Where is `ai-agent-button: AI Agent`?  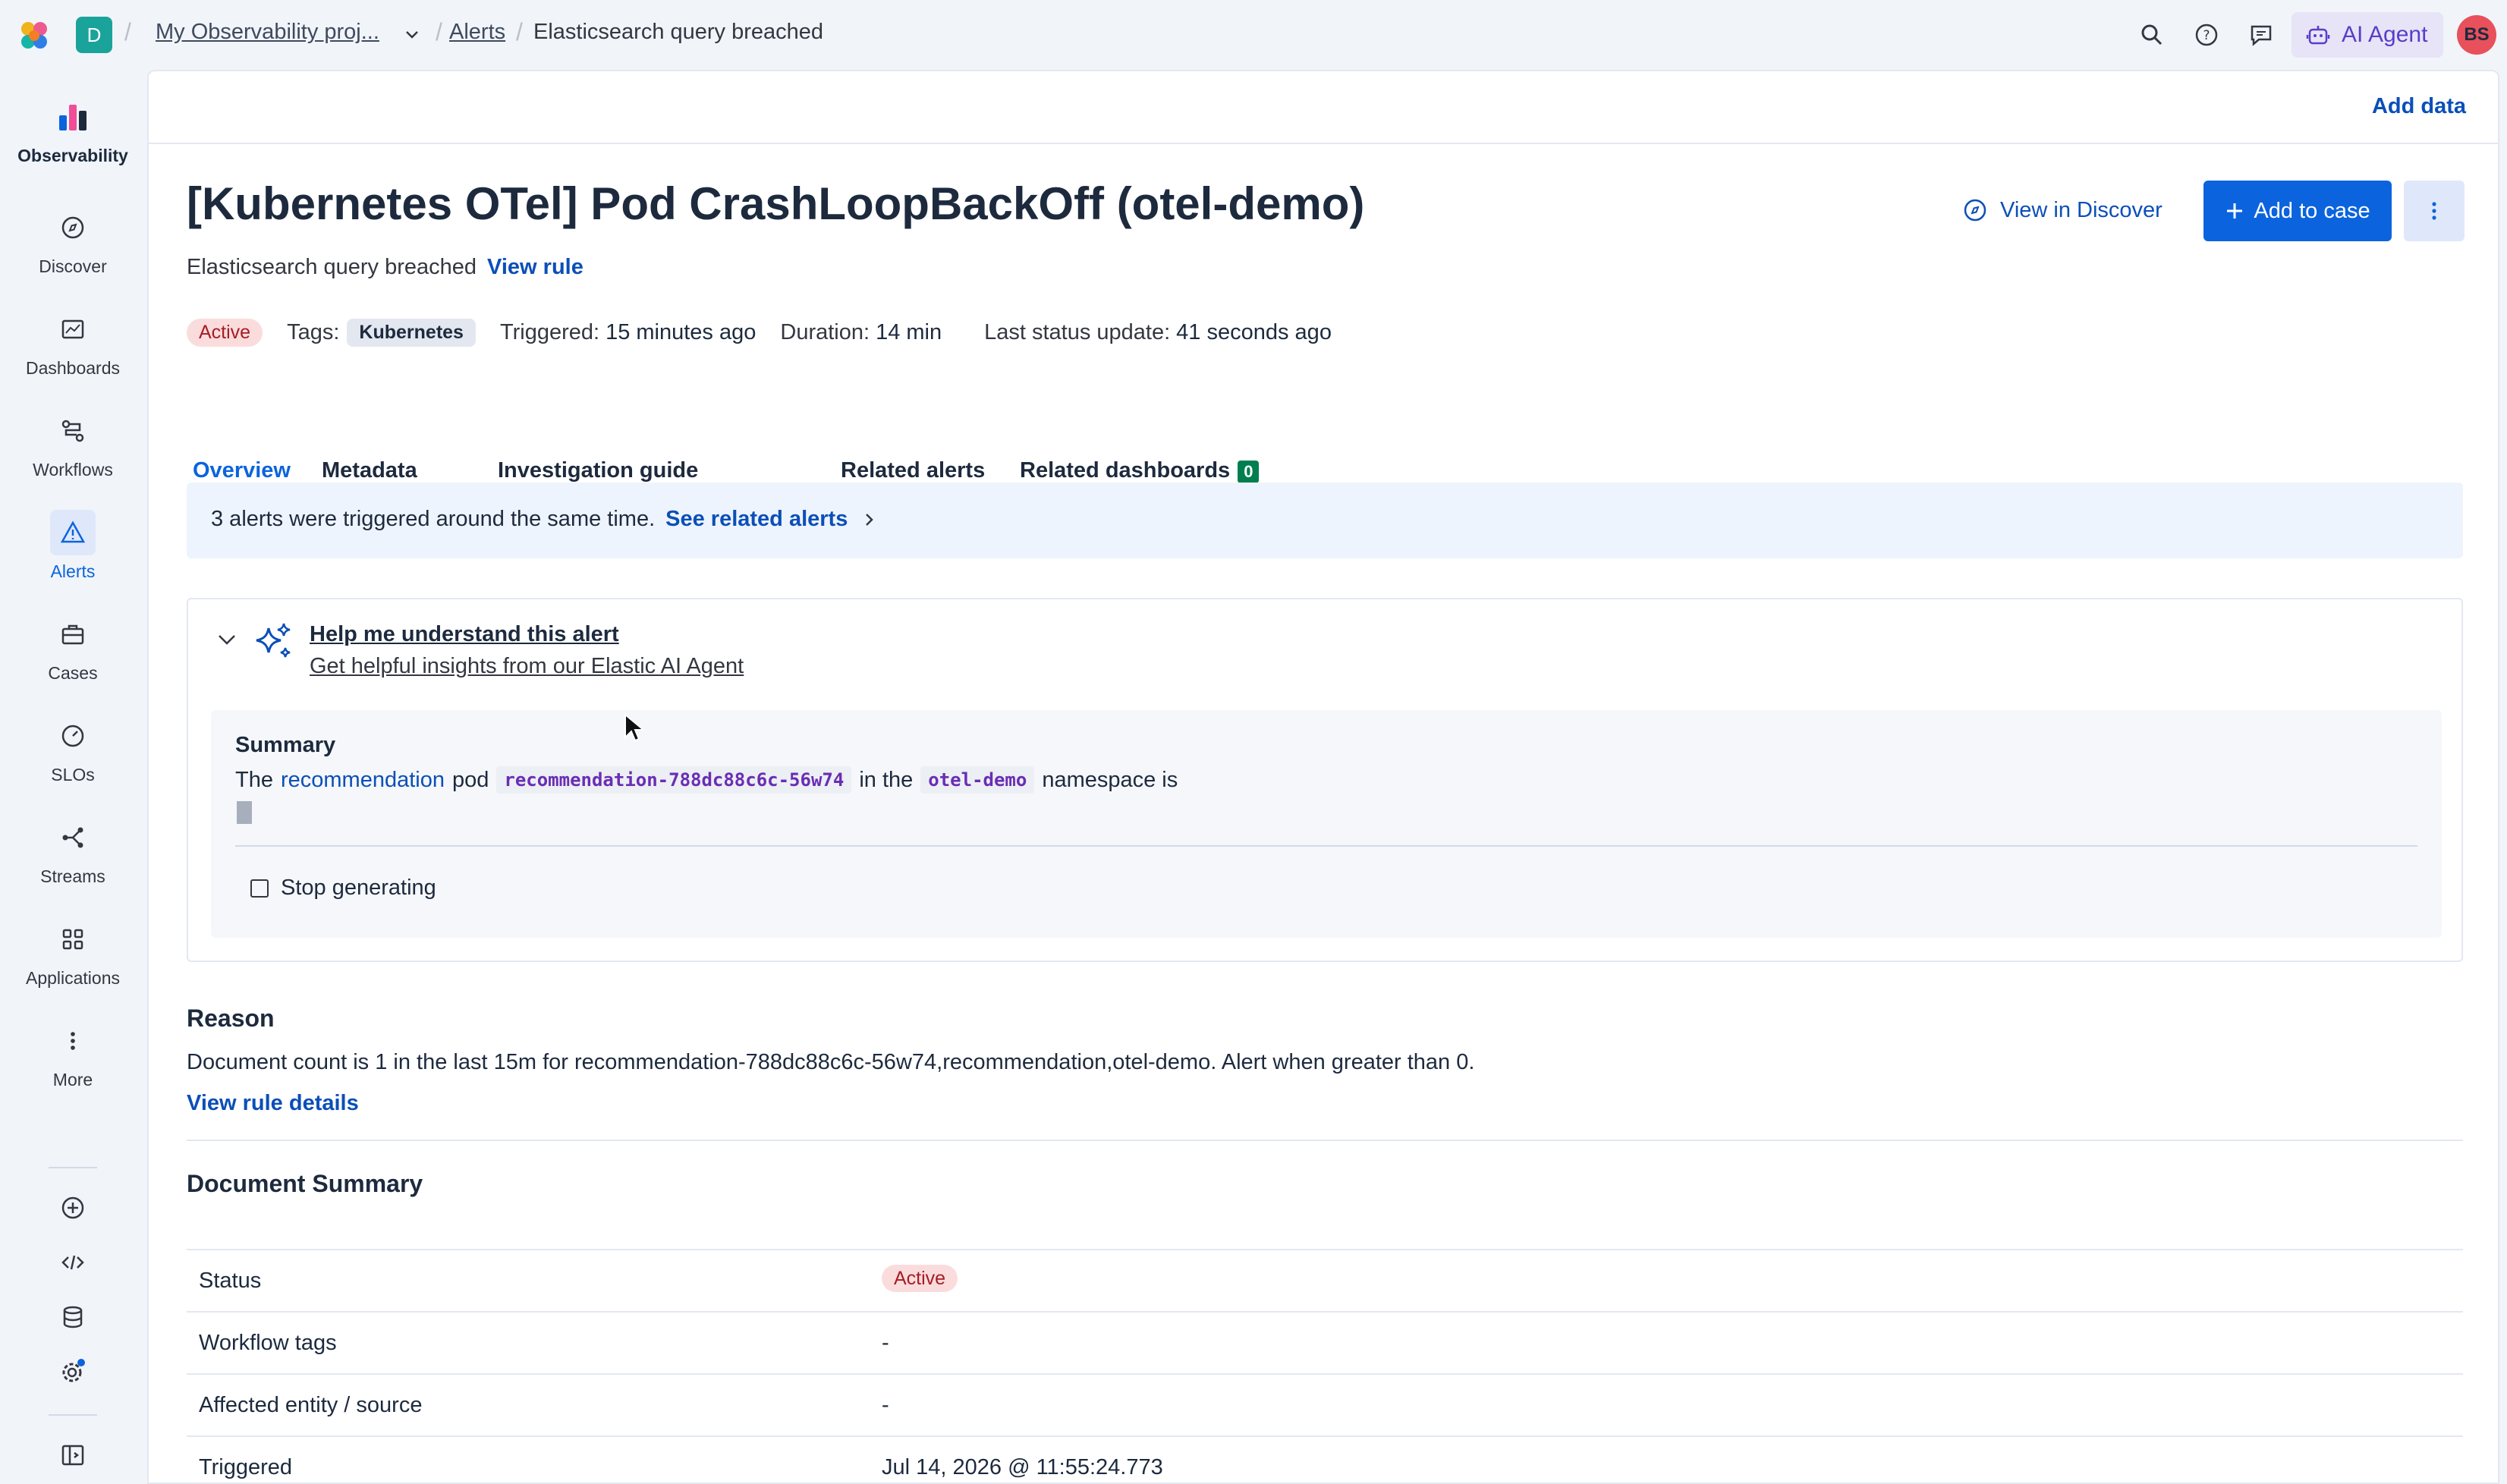
ai-agent-button: AI Agent is located at coordinates (2367, 35).